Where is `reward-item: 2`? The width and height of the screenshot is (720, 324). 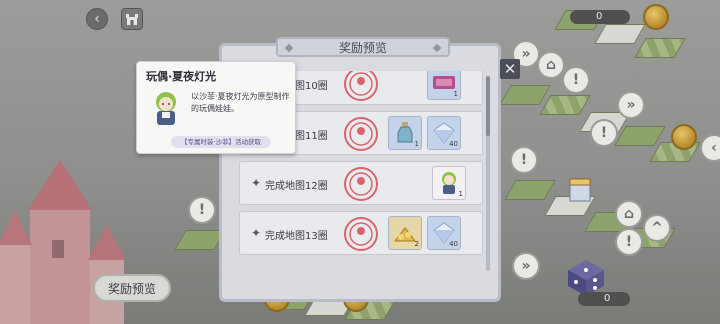
reward-item: 2 is located at coordinates (405, 233).